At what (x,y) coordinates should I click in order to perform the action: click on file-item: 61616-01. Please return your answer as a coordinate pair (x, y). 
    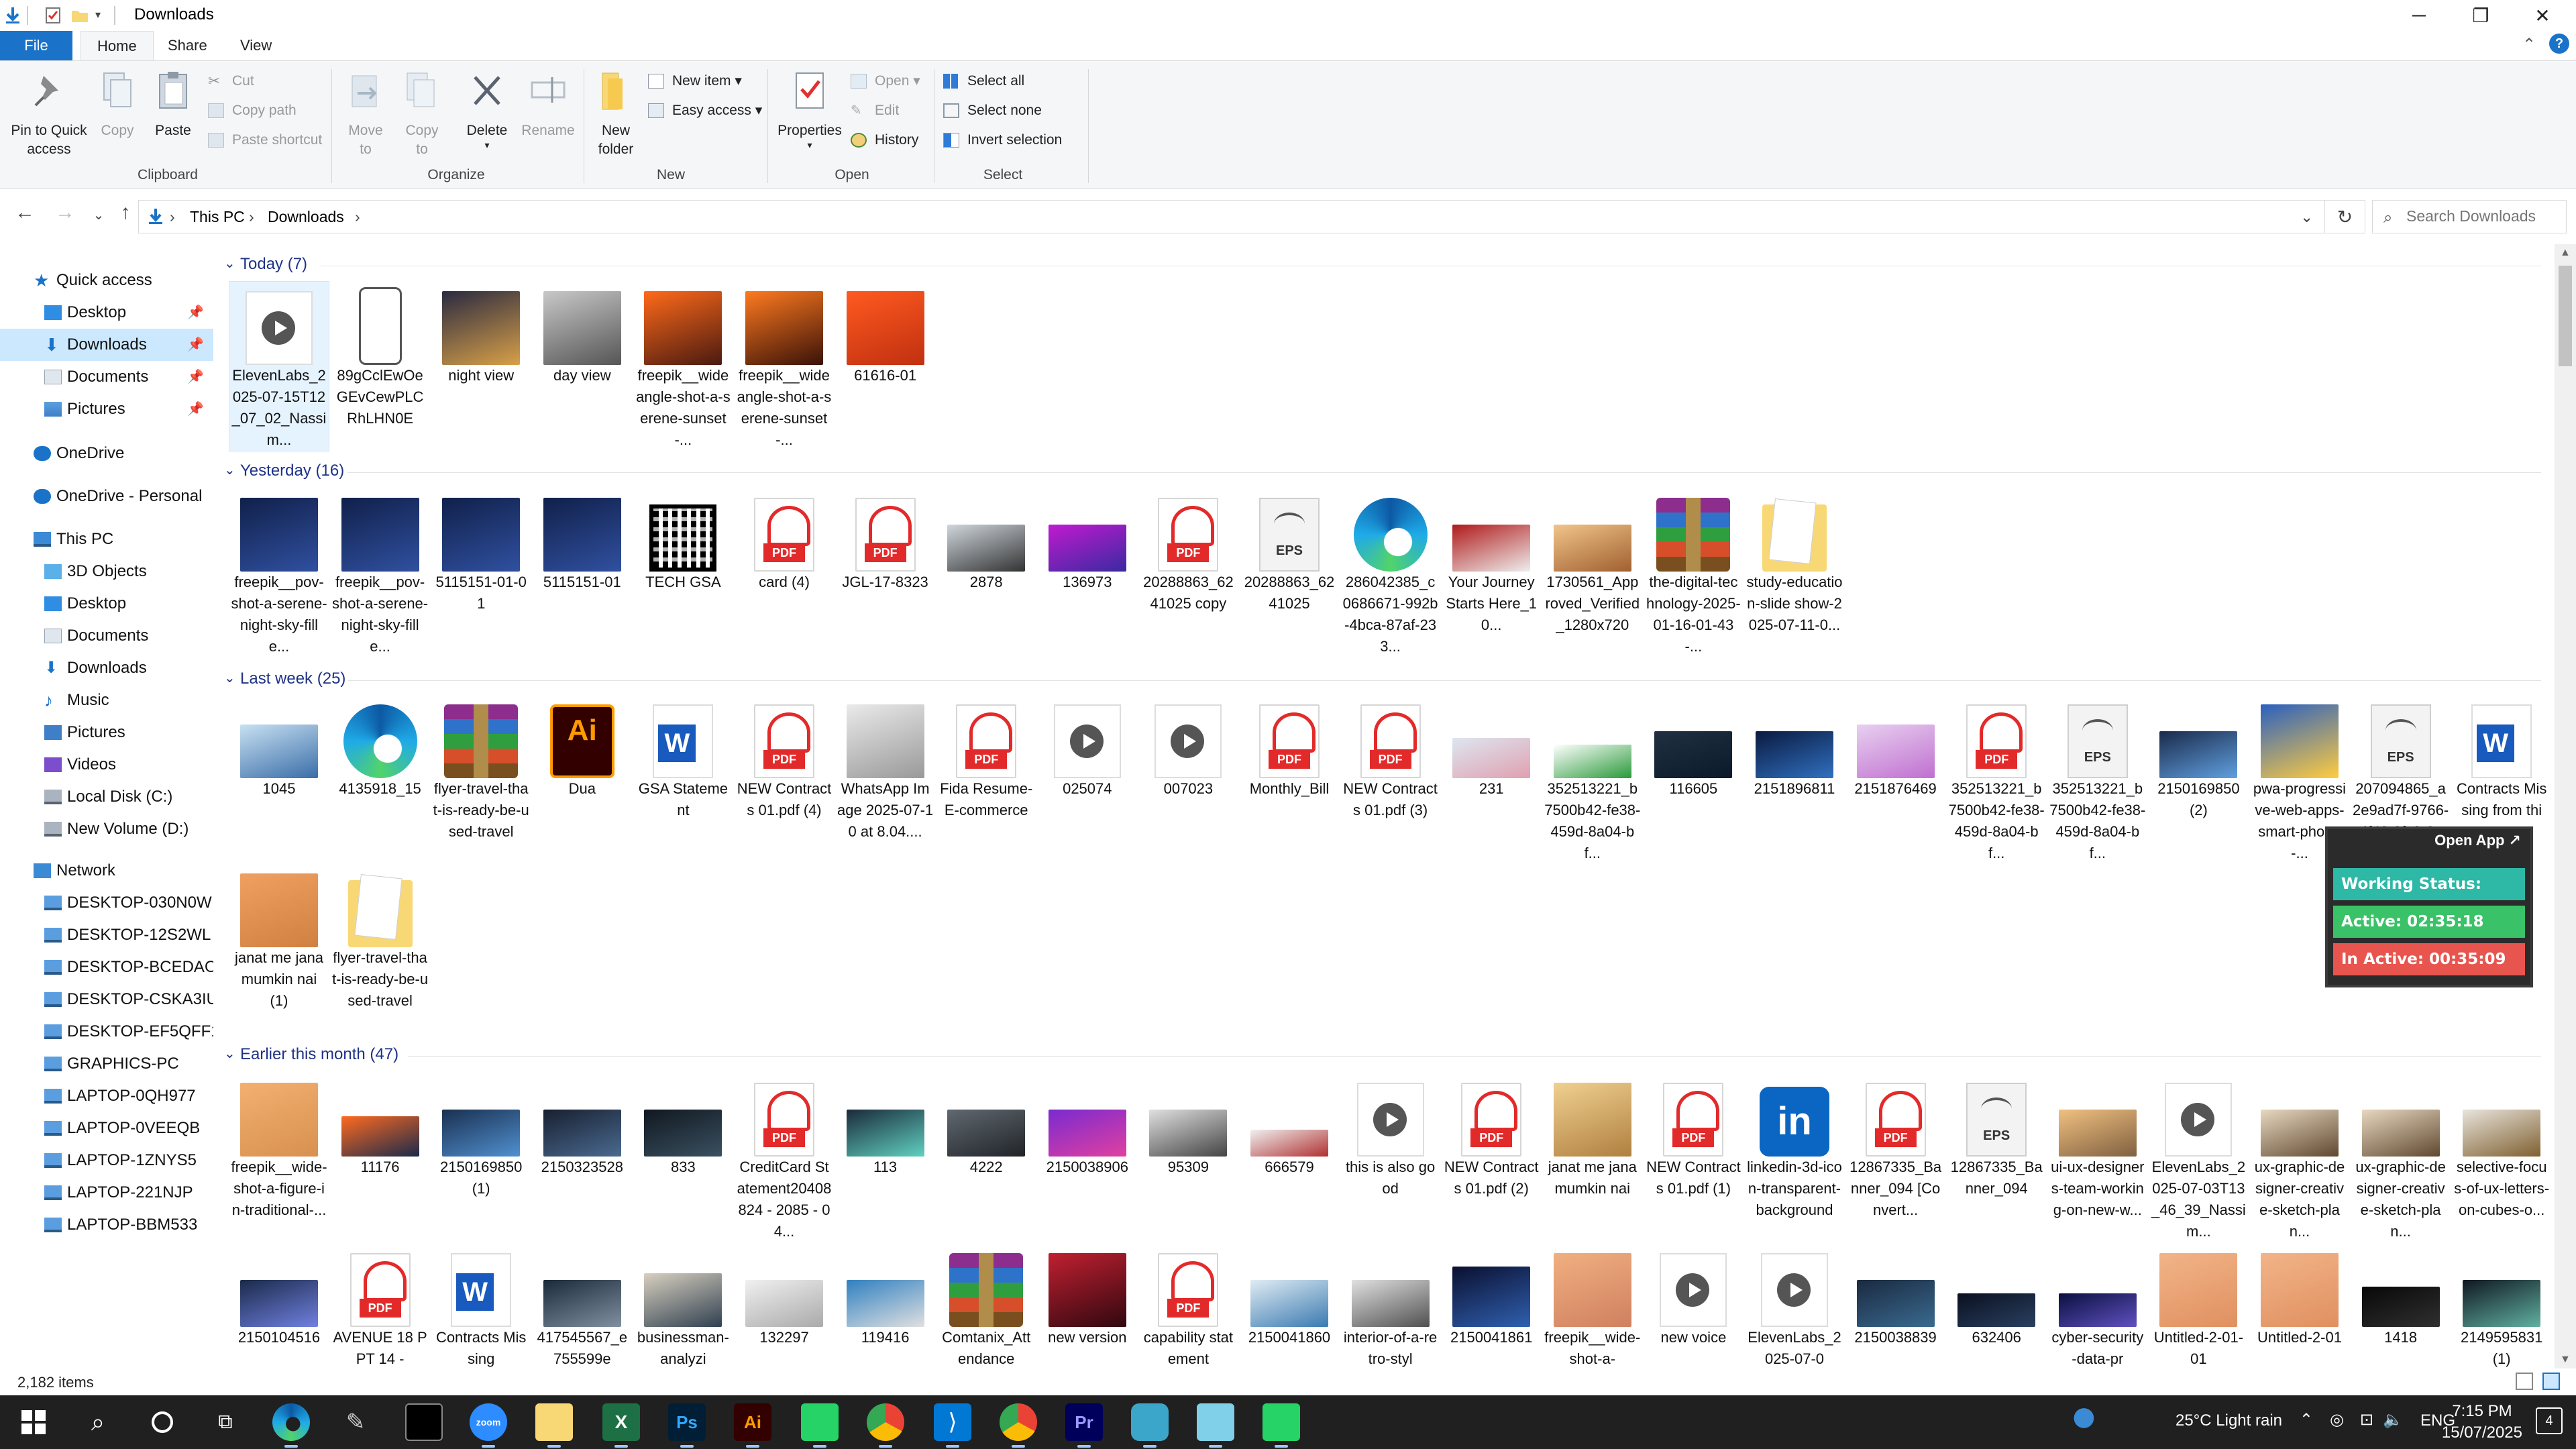
    Looking at the image, I should click on (885, 334).